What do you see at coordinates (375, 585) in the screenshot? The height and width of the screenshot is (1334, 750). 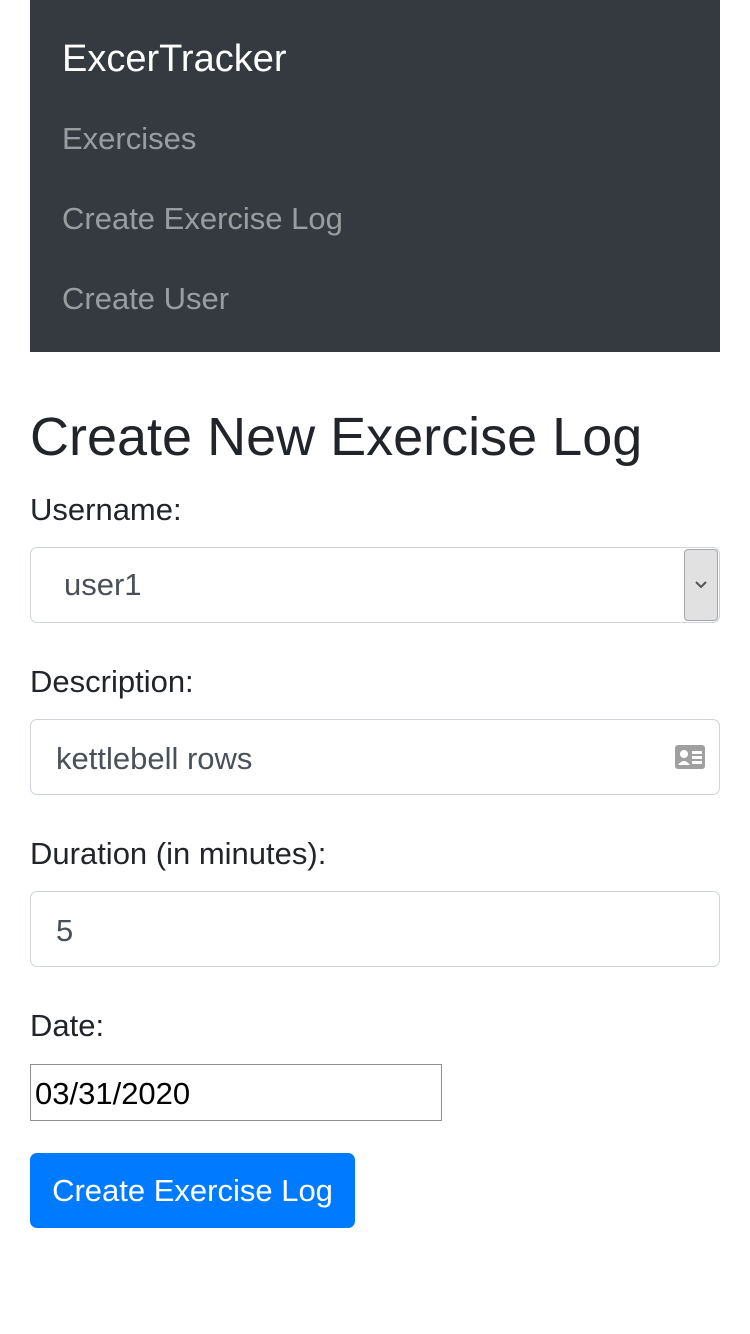 I see `username-select: user1` at bounding box center [375, 585].